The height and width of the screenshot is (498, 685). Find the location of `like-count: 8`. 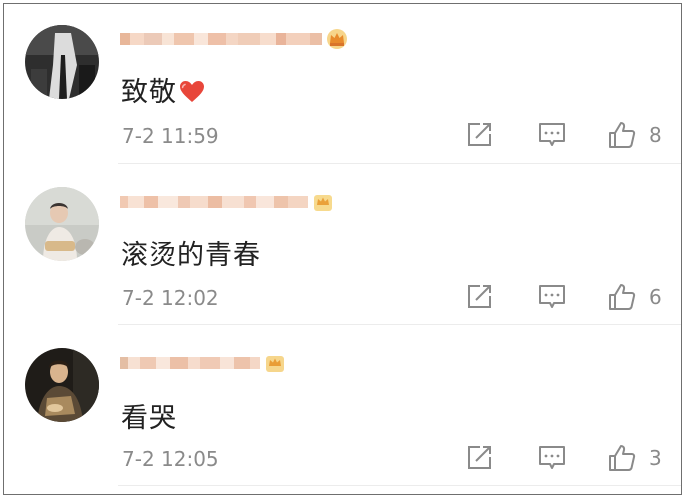

like-count: 8 is located at coordinates (655, 135).